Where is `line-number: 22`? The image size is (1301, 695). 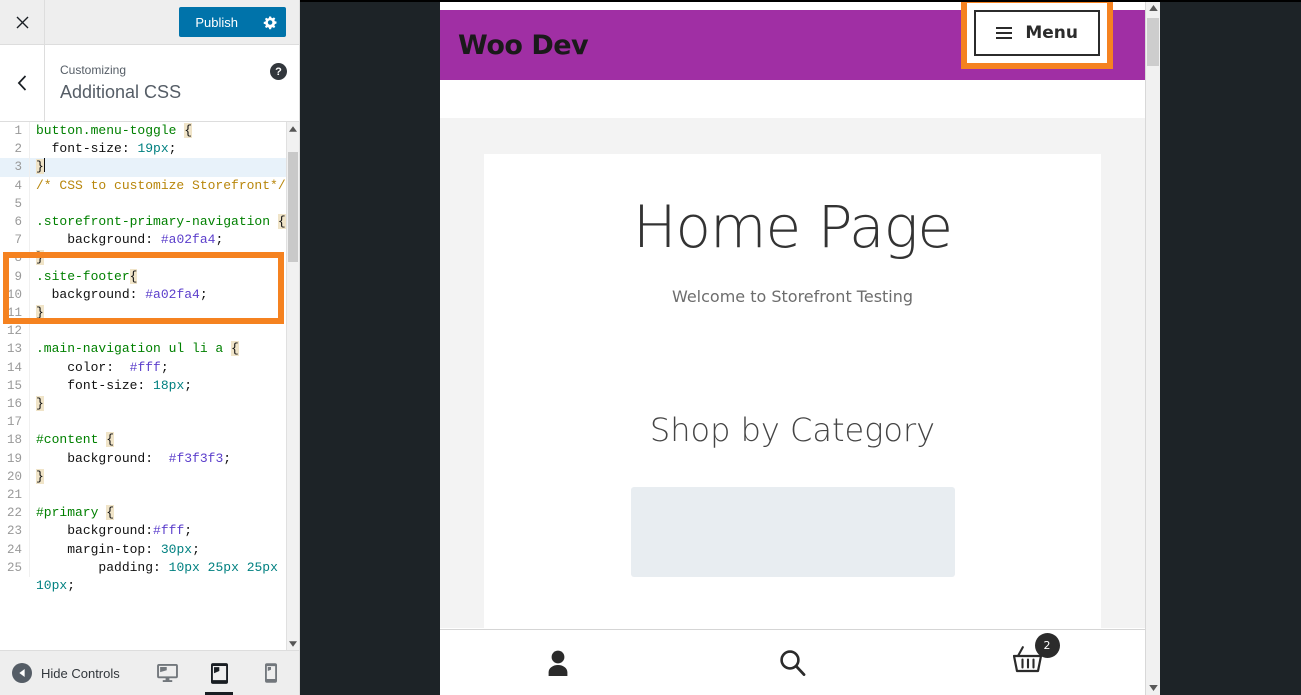
line-number: 22 is located at coordinates (15, 513).